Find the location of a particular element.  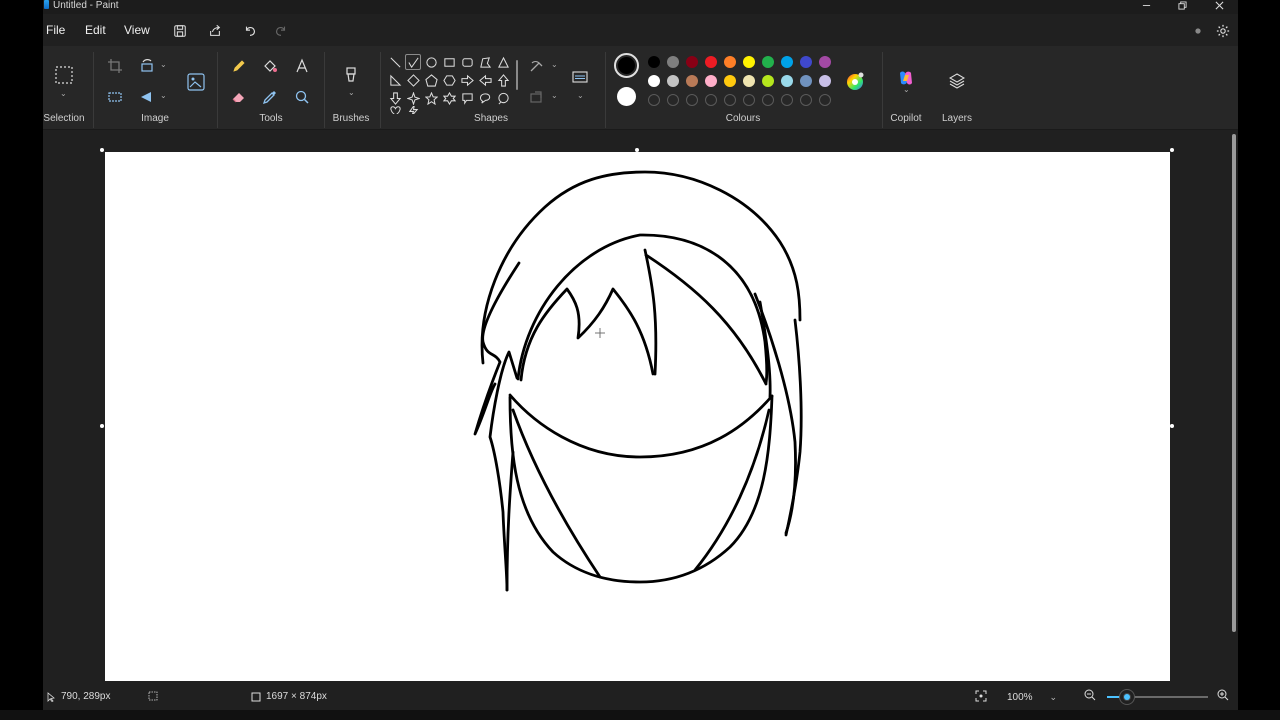

minimize-button is located at coordinates (1146, 6).